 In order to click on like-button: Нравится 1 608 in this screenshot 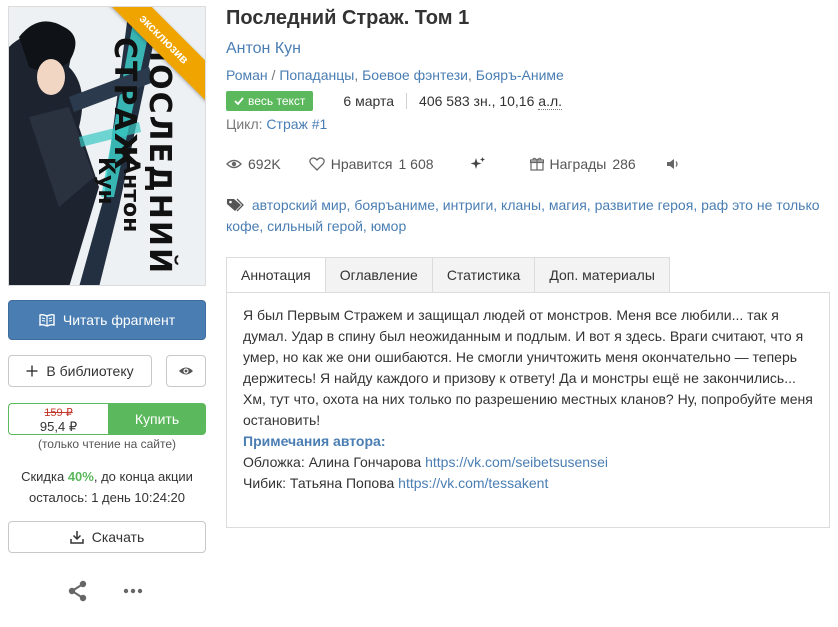, I will do `click(371, 164)`.